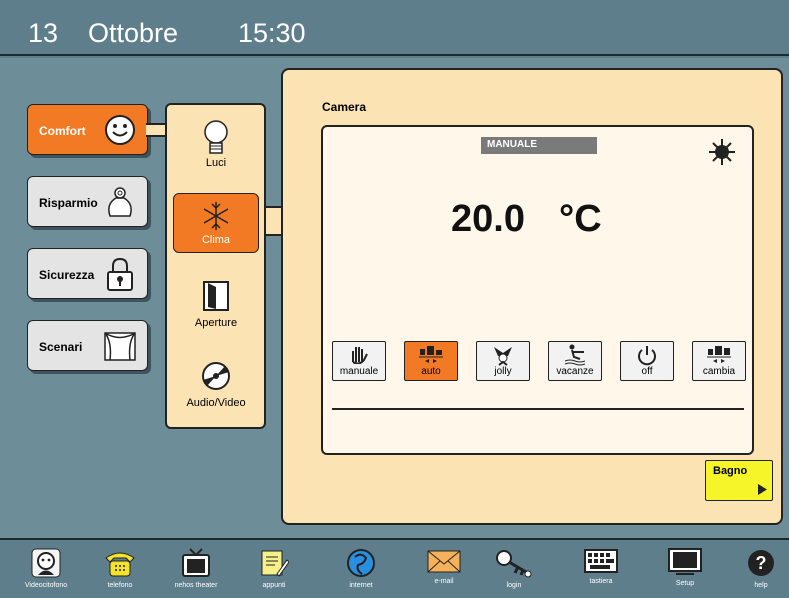 The width and height of the screenshot is (789, 598). I want to click on category-scenari-button: Scenari, so click(87, 345).